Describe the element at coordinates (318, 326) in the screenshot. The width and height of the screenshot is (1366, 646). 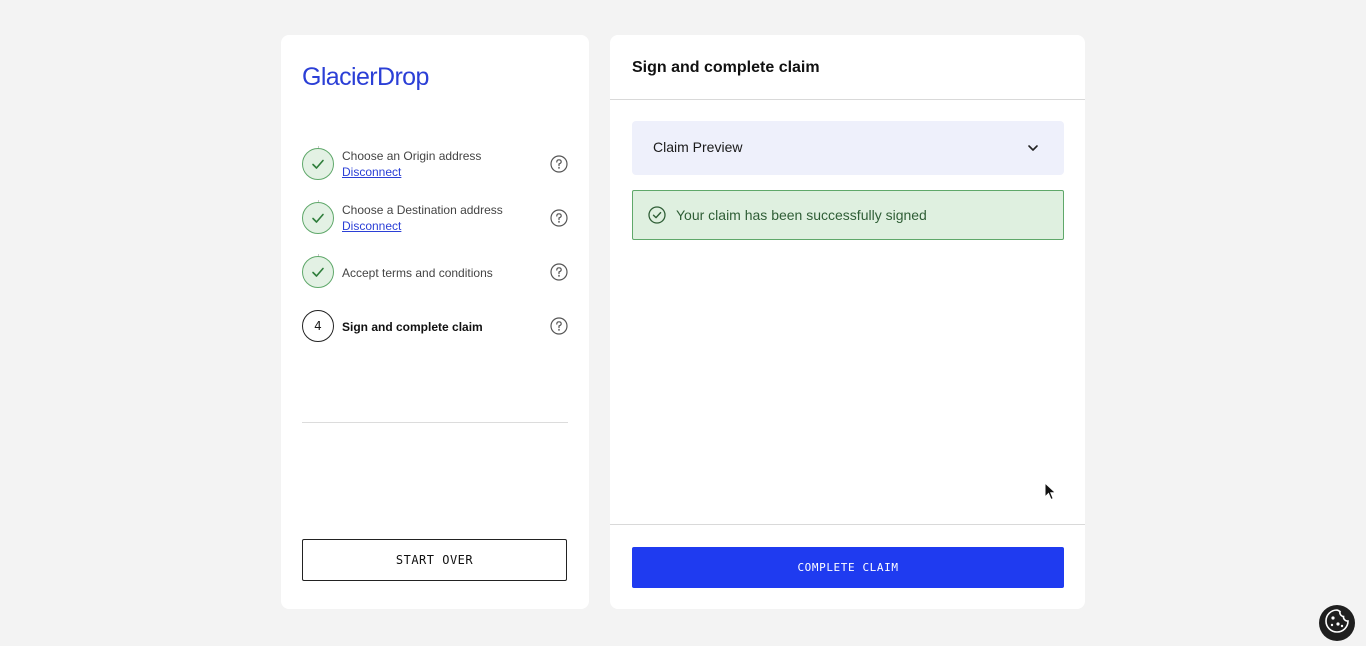
I see `step-number: 4` at that location.